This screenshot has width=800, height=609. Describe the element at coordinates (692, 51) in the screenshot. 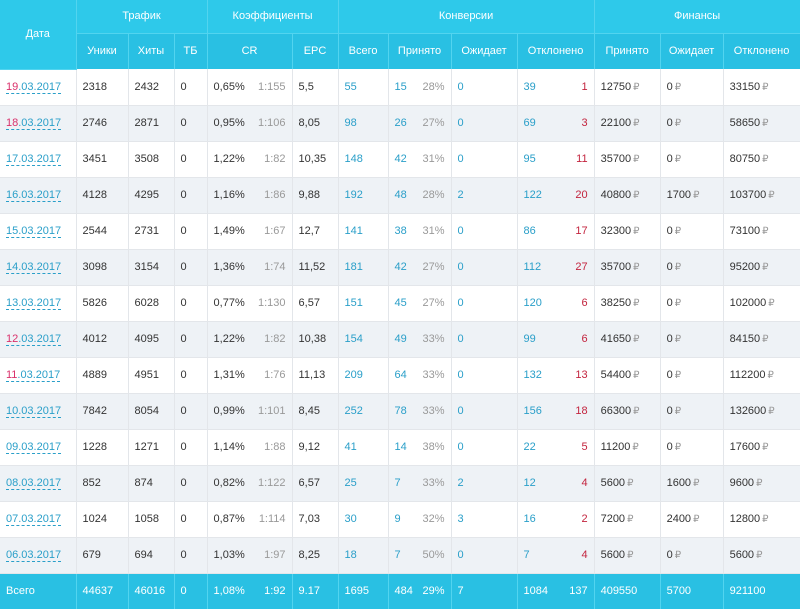

I see `col-header-fin-pending: Ожидает` at that location.